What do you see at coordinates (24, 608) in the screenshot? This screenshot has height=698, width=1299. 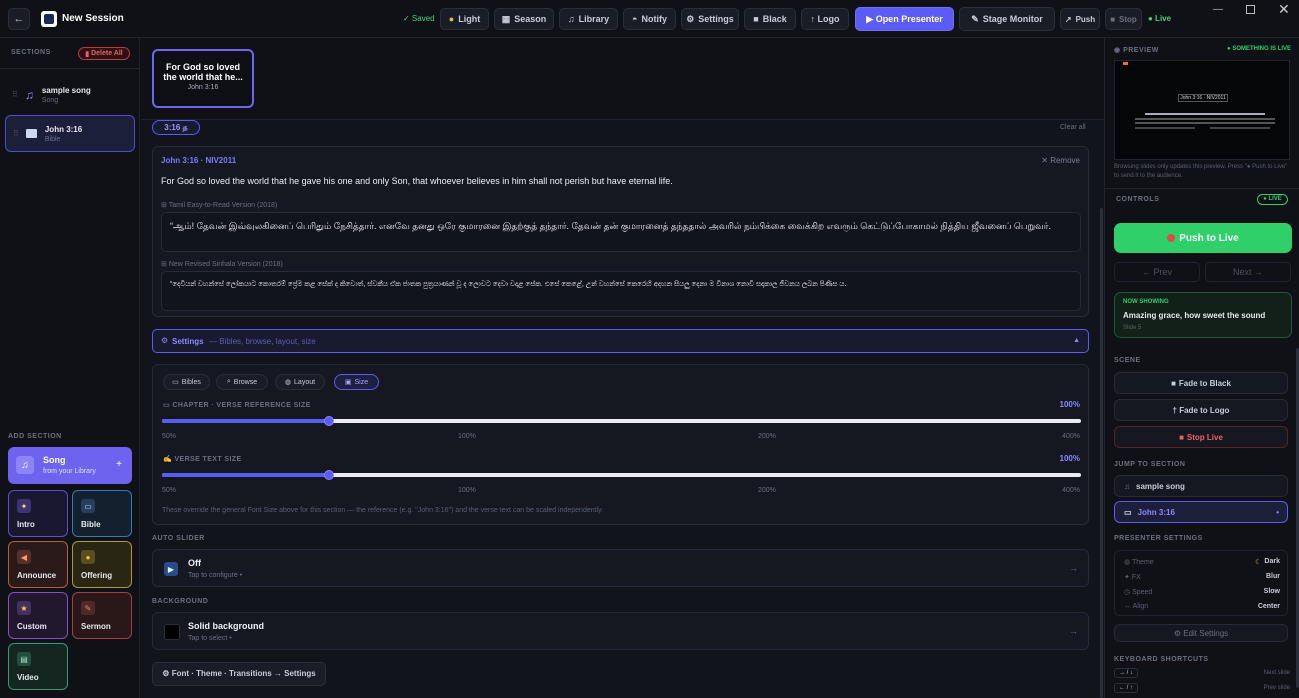 I see `star-icon: ★` at bounding box center [24, 608].